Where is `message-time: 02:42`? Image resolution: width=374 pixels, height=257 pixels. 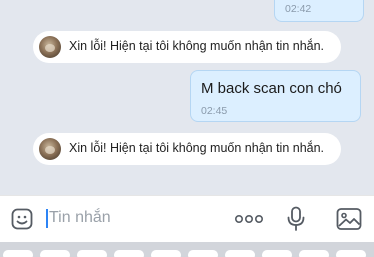
message-time: 02:42 is located at coordinates (298, 9).